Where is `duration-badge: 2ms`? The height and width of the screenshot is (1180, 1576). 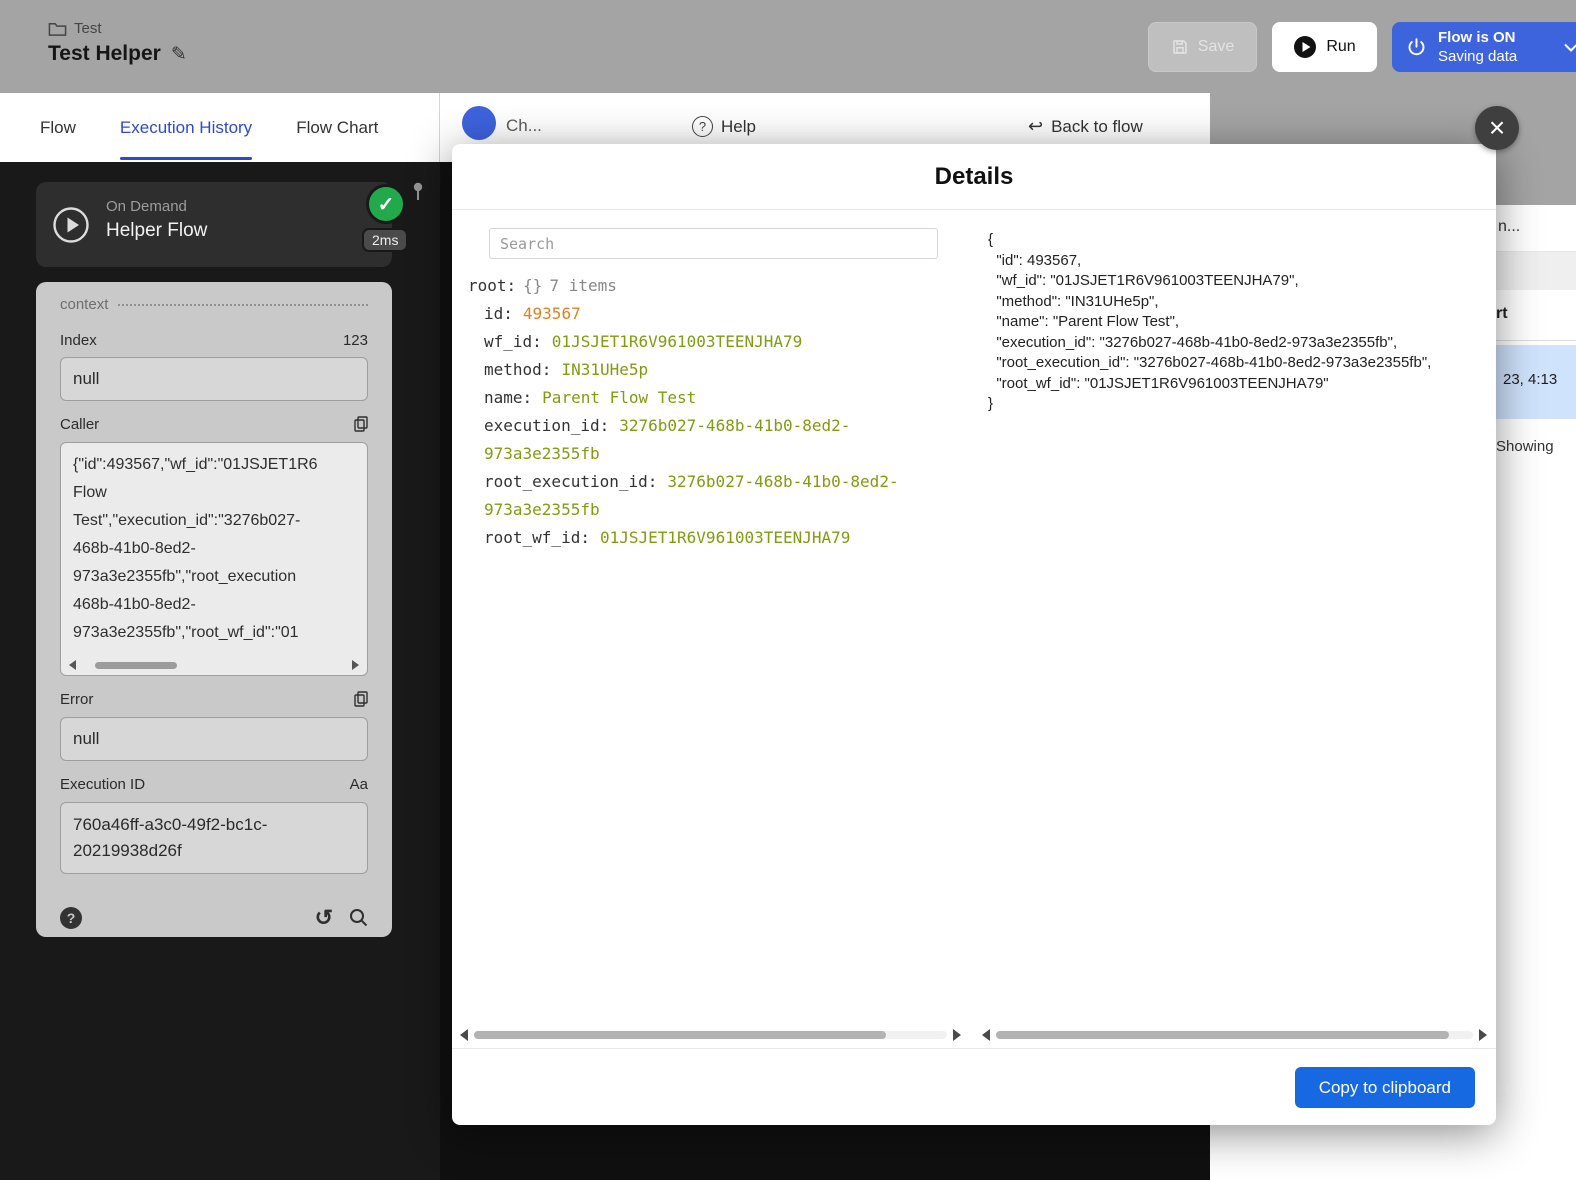
duration-badge: 2ms is located at coordinates (385, 240).